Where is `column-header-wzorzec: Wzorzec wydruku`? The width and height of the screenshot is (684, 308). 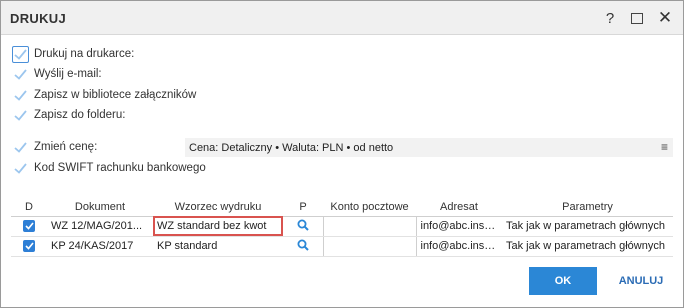
column-header-wzorzec: Wzorzec wydruku is located at coordinates (218, 207).